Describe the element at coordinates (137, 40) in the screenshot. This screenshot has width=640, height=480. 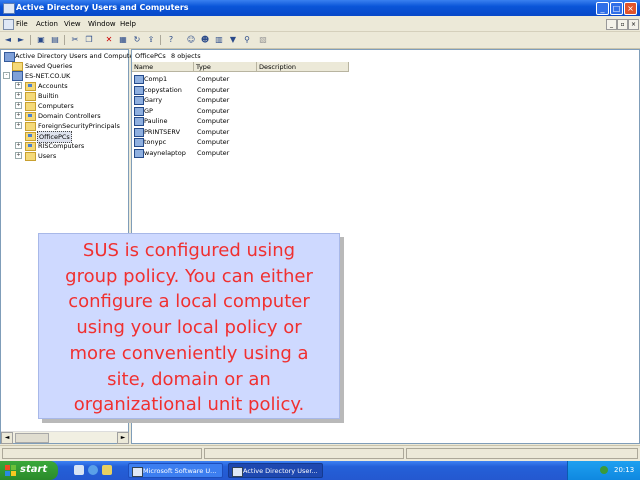
I see `refresh-icon: ↻` at that location.